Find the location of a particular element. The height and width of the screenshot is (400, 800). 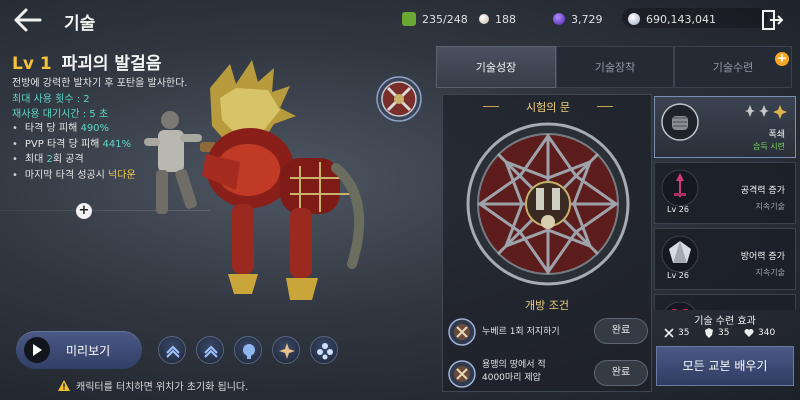

green-gem-icon is located at coordinates (409, 19).